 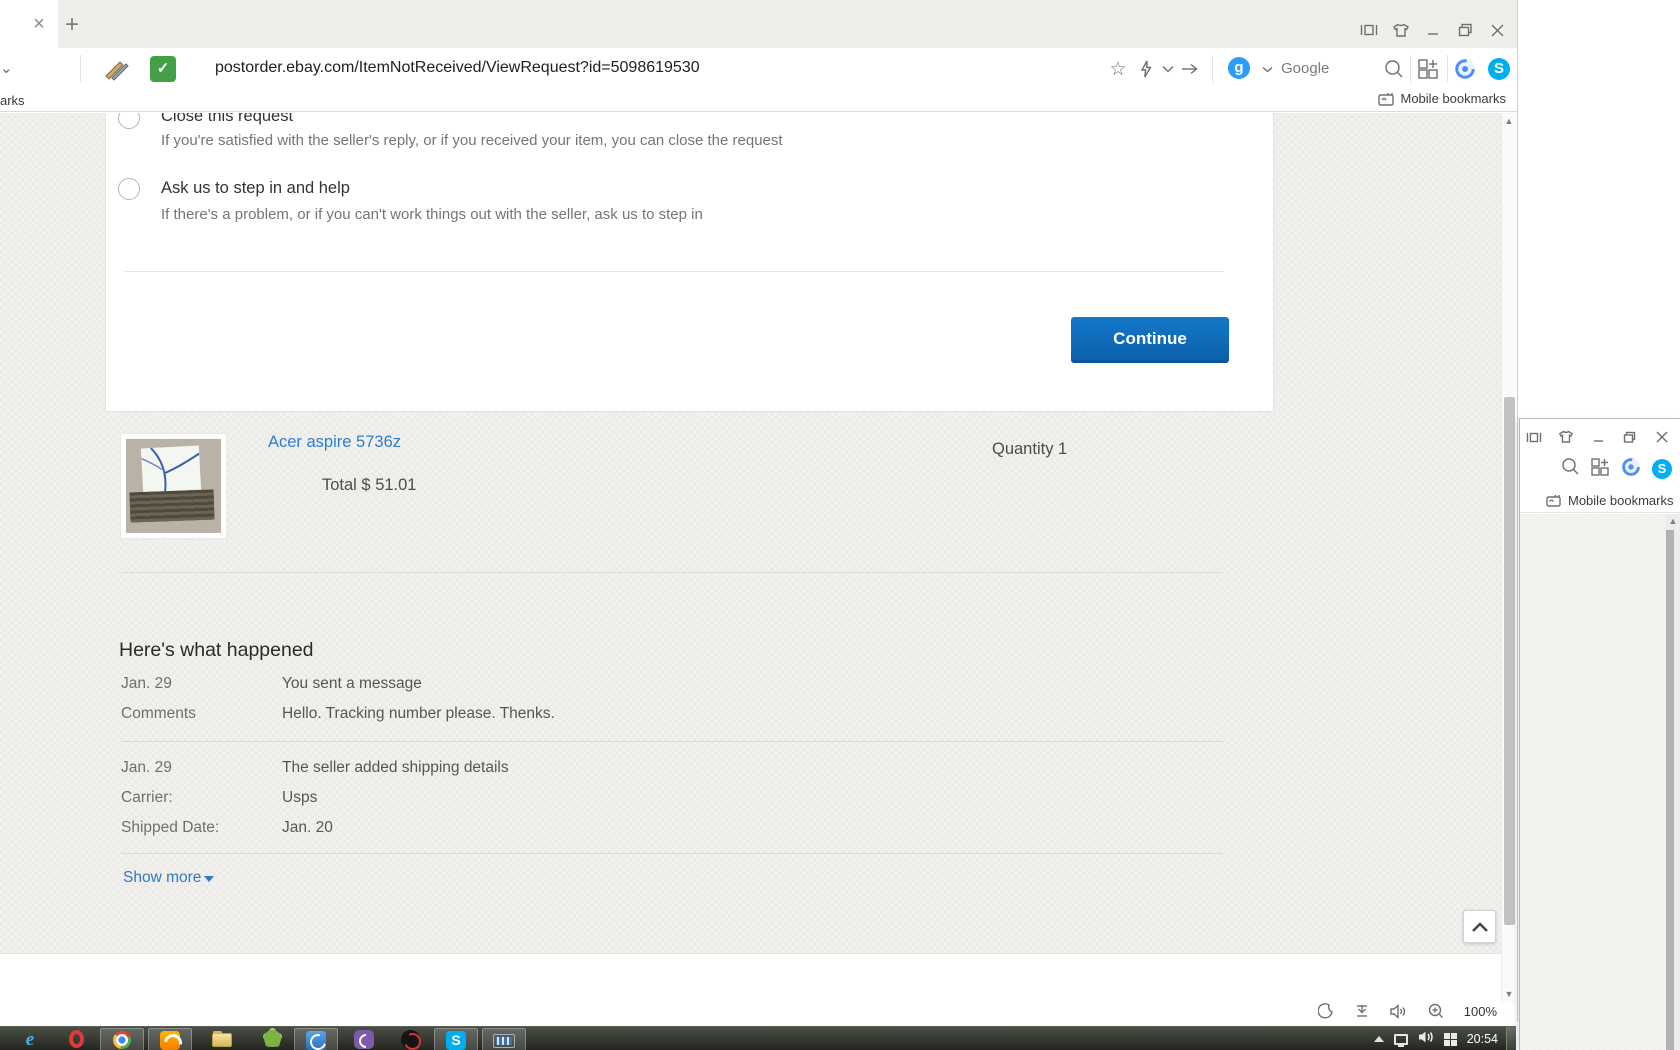 I want to click on history-shipped-date: Jan. 20, so click(x=307, y=827).